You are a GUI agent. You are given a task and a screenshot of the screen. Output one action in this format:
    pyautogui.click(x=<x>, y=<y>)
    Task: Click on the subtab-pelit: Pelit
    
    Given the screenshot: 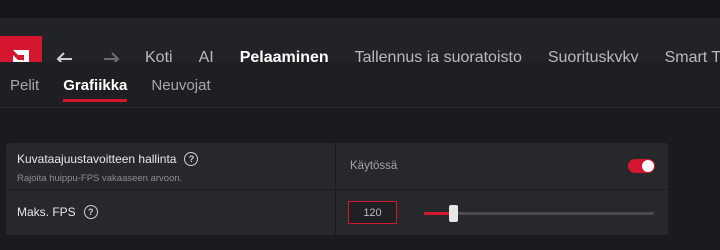 What is the action you would take?
    pyautogui.click(x=24, y=85)
    